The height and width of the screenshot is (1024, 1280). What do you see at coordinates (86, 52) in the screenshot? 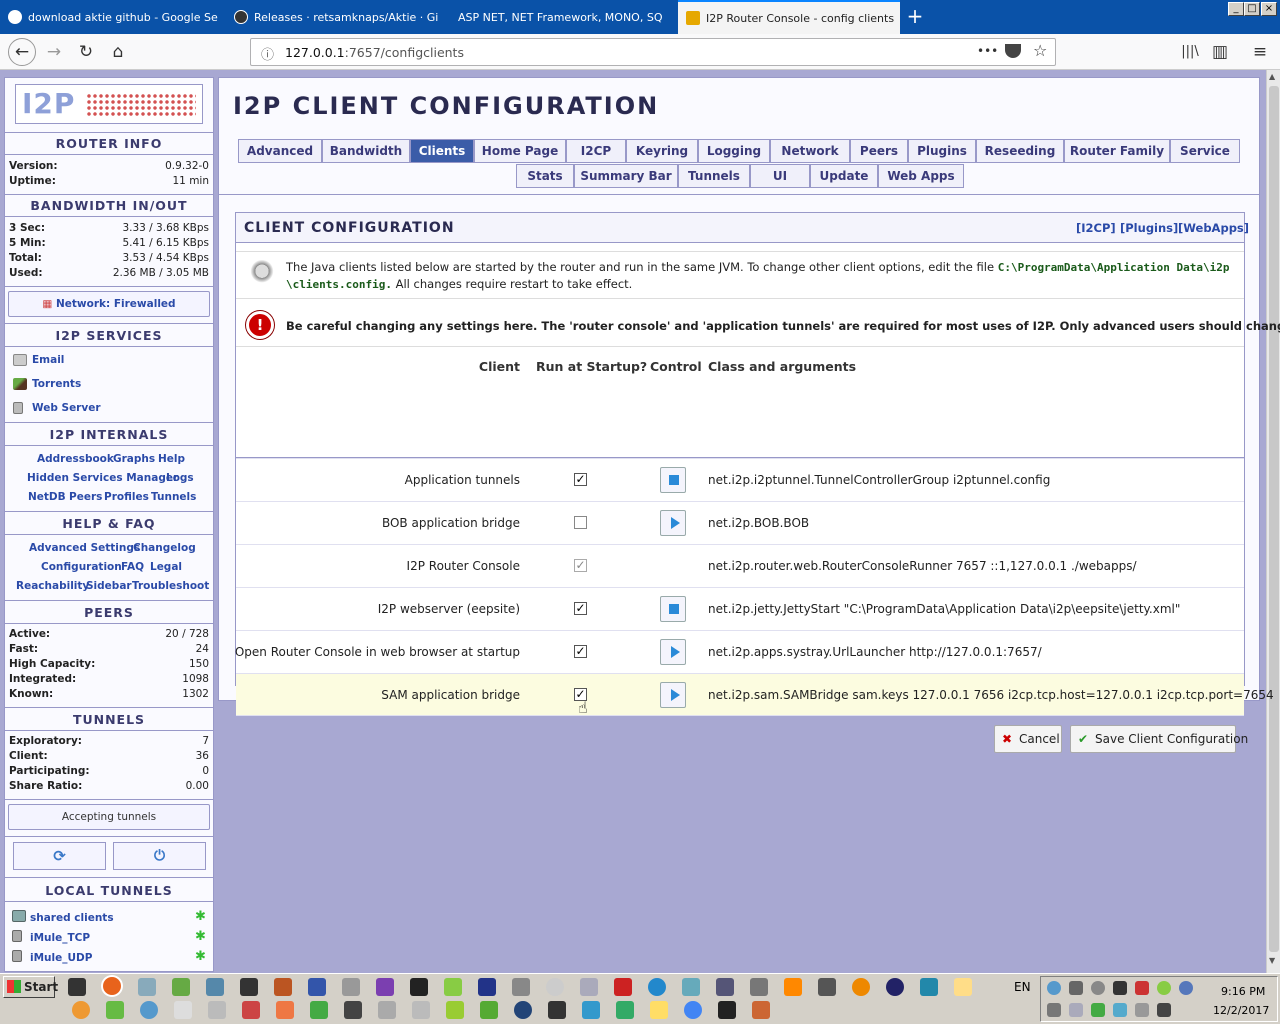
I see `reload-button: ↻` at bounding box center [86, 52].